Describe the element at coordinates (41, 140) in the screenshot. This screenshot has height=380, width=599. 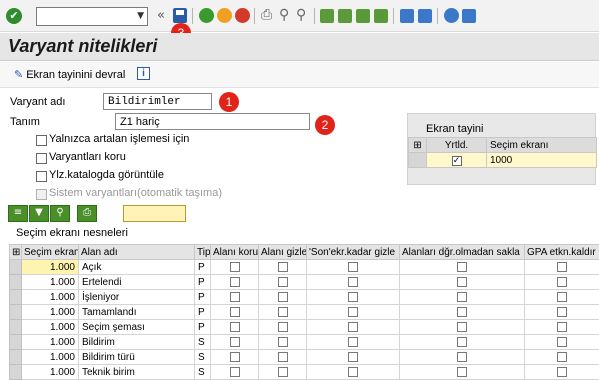
I see `background-only-checkbox` at that location.